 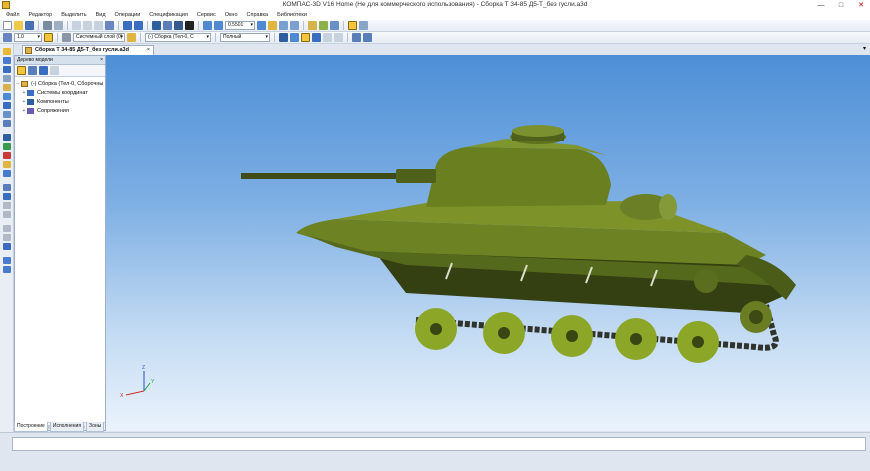 What do you see at coordinates (7, 114) in the screenshot?
I see `arrays-icon` at bounding box center [7, 114].